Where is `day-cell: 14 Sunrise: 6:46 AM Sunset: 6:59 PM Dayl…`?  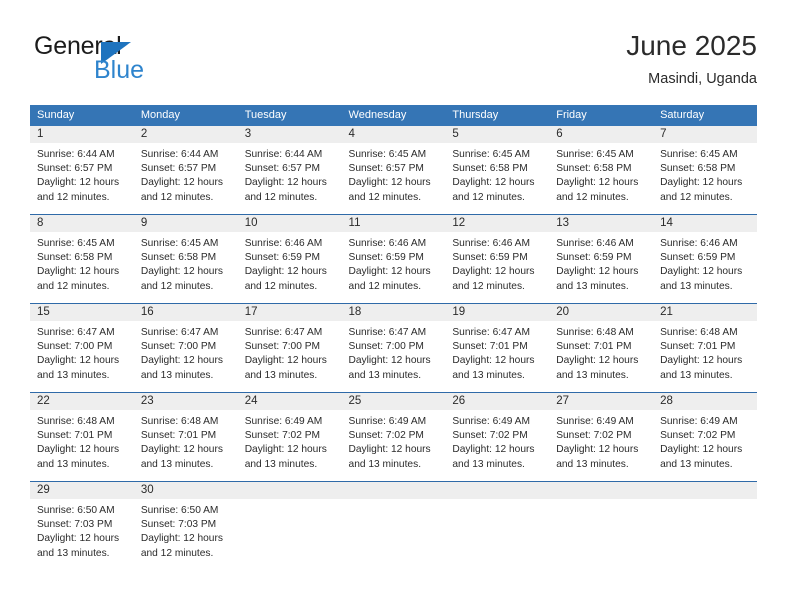 day-cell: 14 Sunrise: 6:46 AM Sunset: 6:59 PM Dayl… is located at coordinates (705, 259).